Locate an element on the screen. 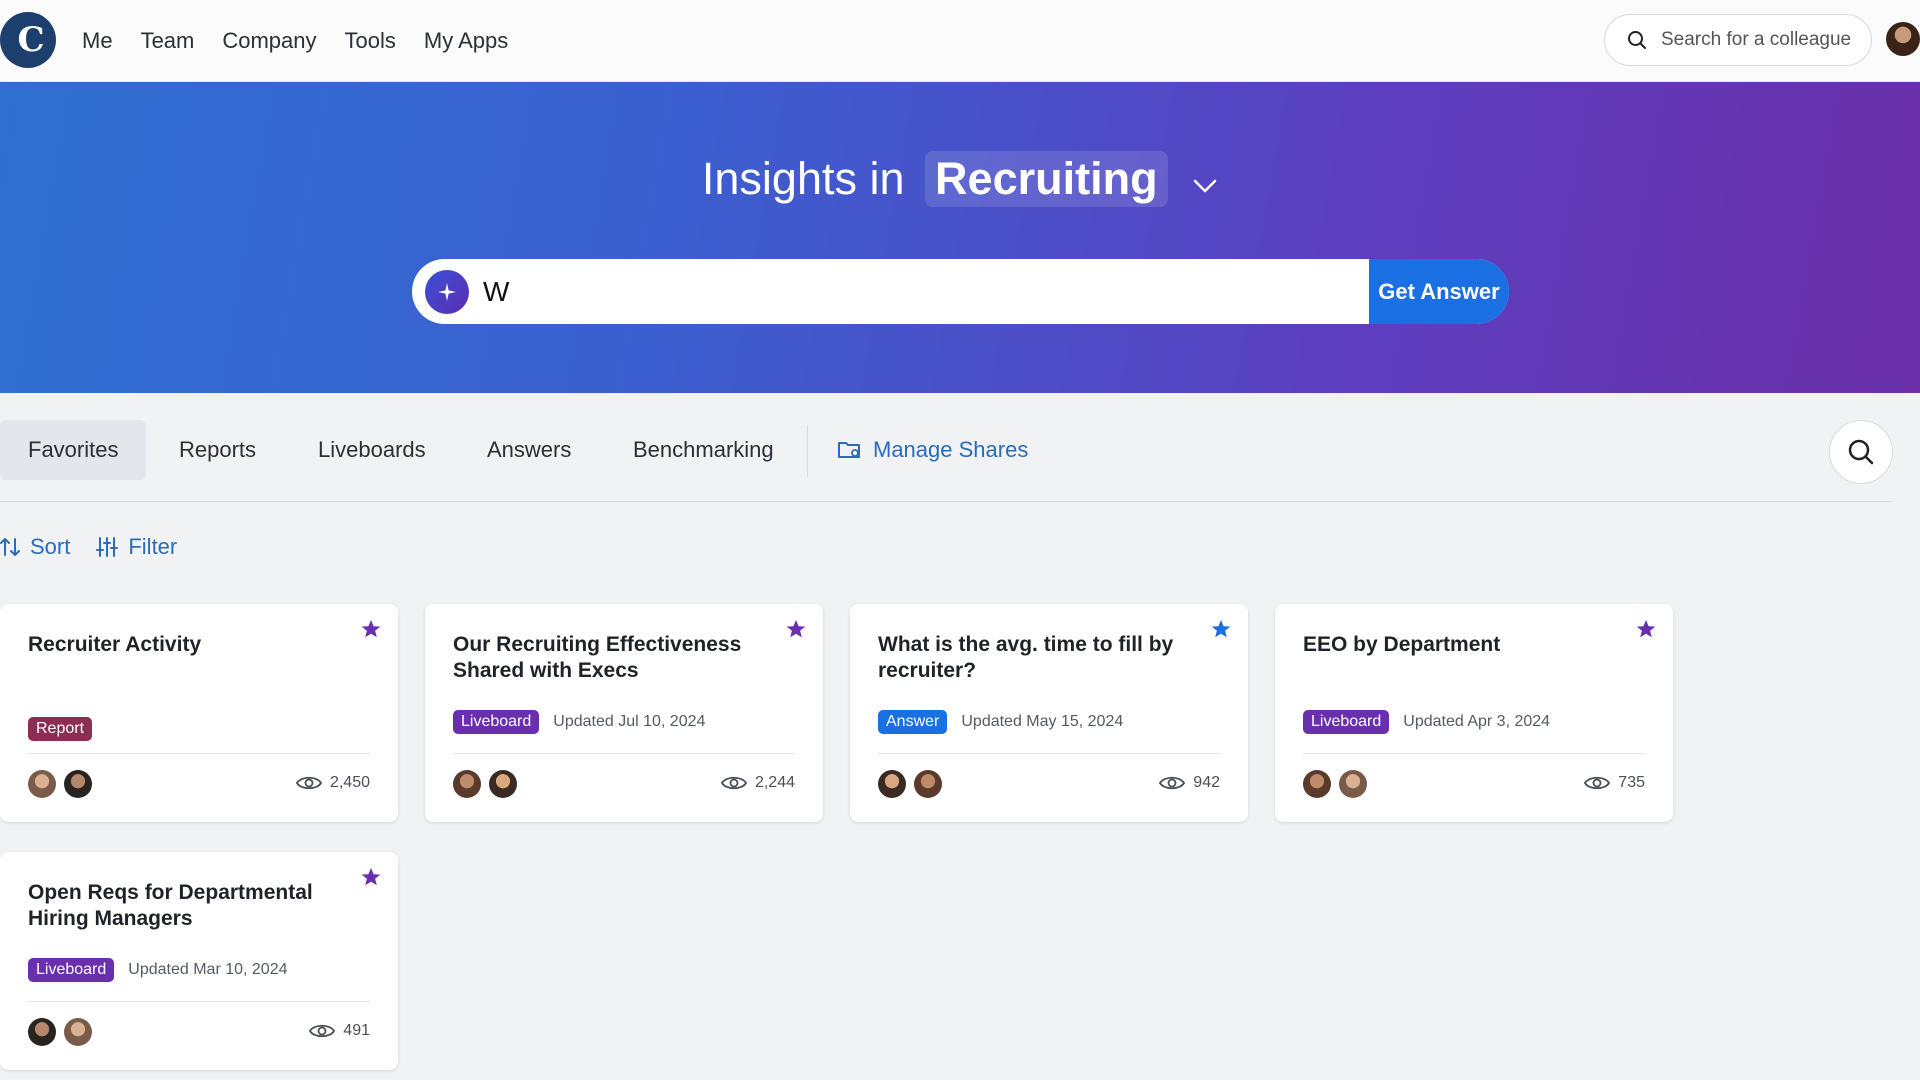  tab-favorites: Favorites is located at coordinates (73, 450).